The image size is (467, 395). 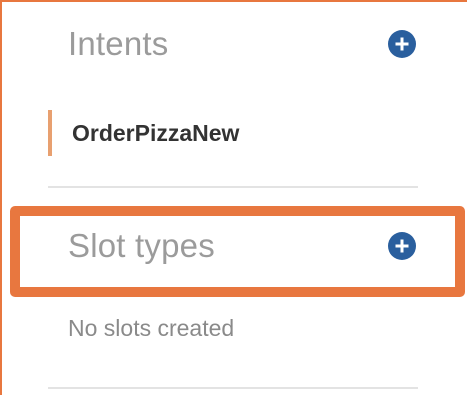 I want to click on intents-title: Intents, so click(x=118, y=43).